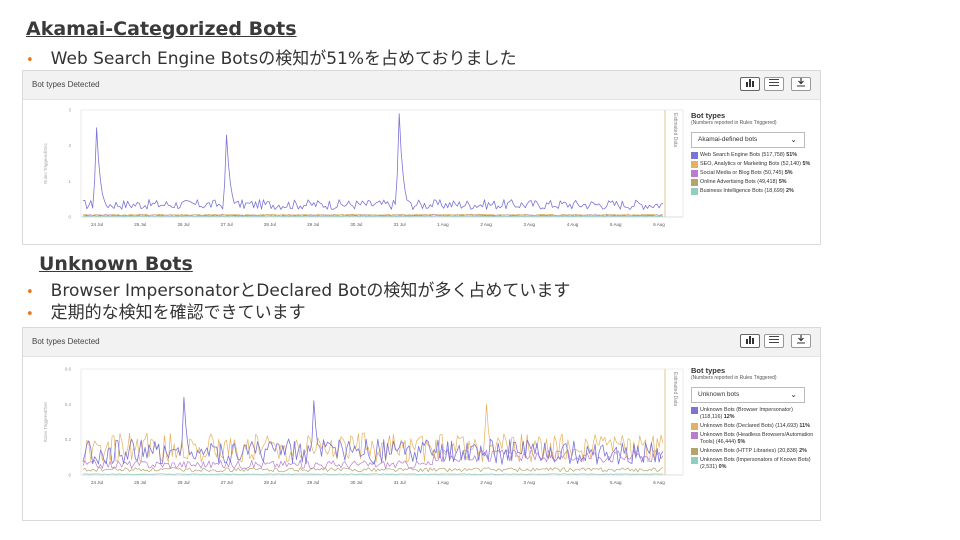 The width and height of the screenshot is (960, 540). I want to click on legend-label: Web Search Engine Bots (517,758), so click(742, 155).